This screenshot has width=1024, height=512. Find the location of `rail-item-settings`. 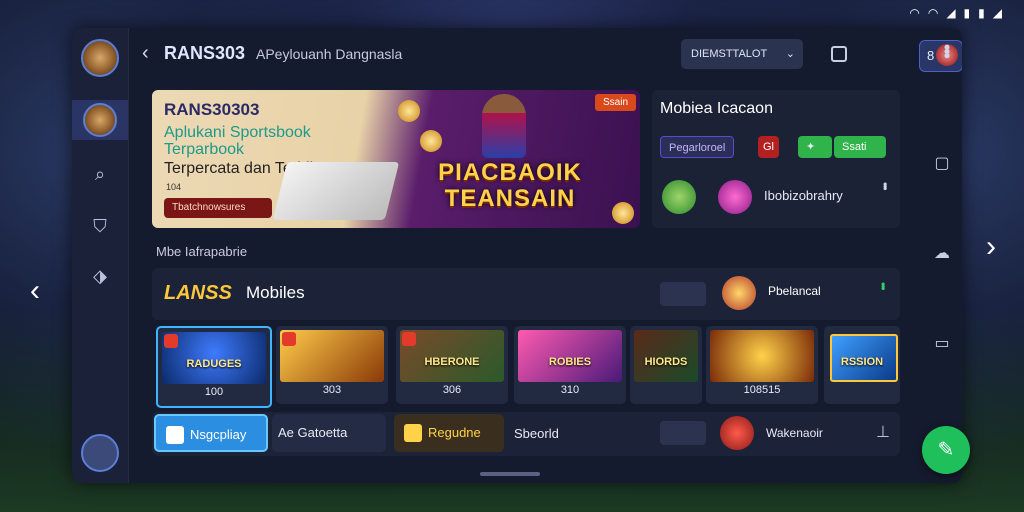

rail-item-settings is located at coordinates (100, 453).